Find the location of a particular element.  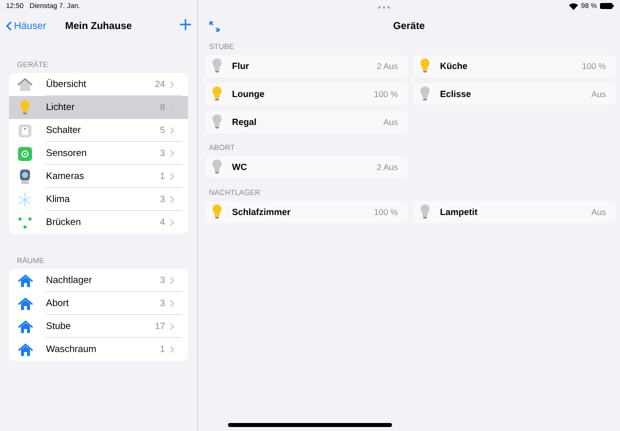

light-tile: Flur 2 Aus is located at coordinates (306, 66).